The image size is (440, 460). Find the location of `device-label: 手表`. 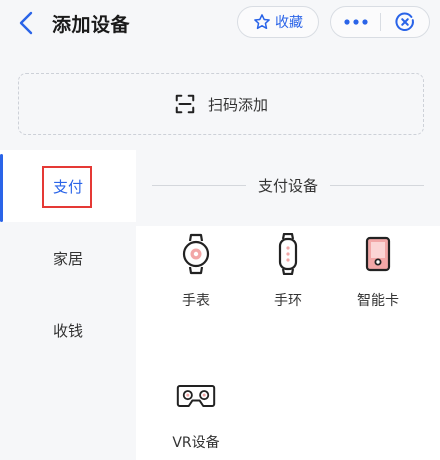

device-label: 手表 is located at coordinates (196, 301).